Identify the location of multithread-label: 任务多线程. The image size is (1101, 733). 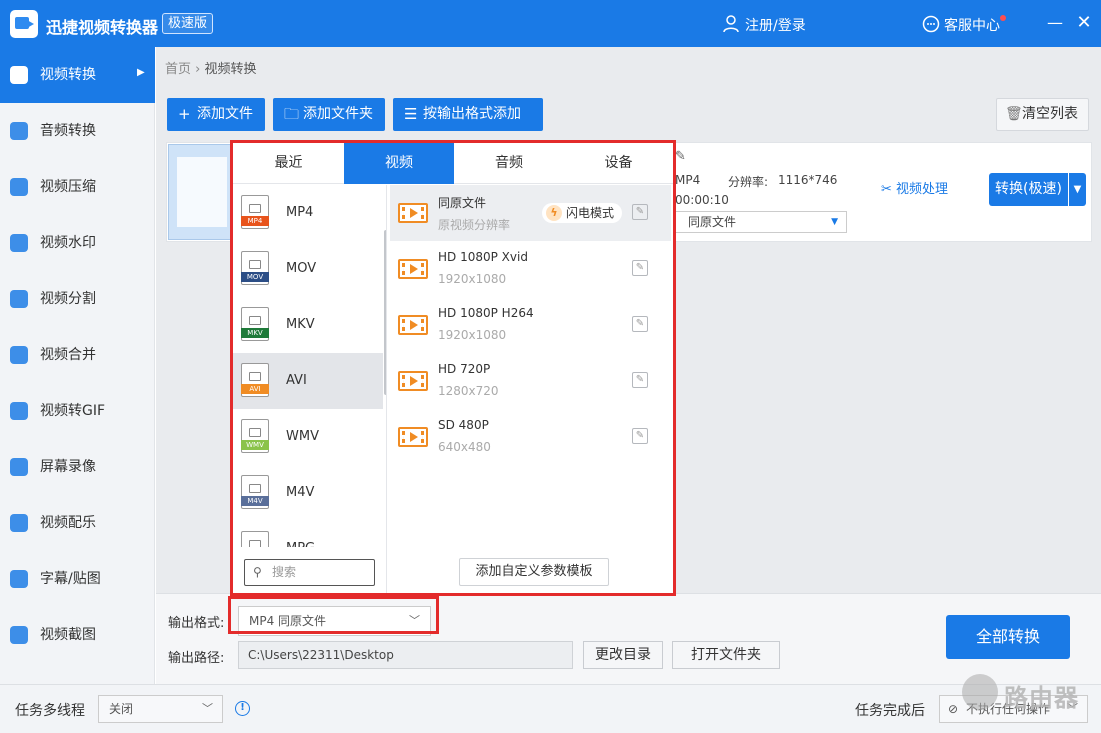
(50, 711).